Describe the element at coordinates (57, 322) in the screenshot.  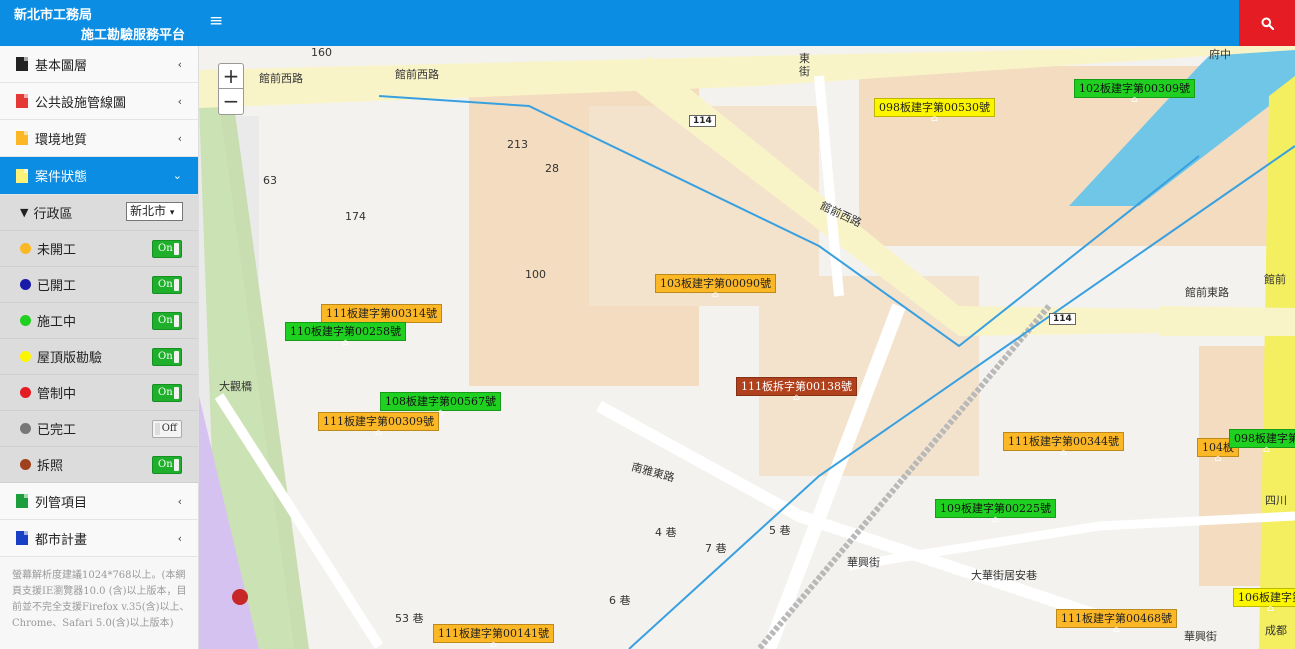
I see `status-label: 施工中` at that location.